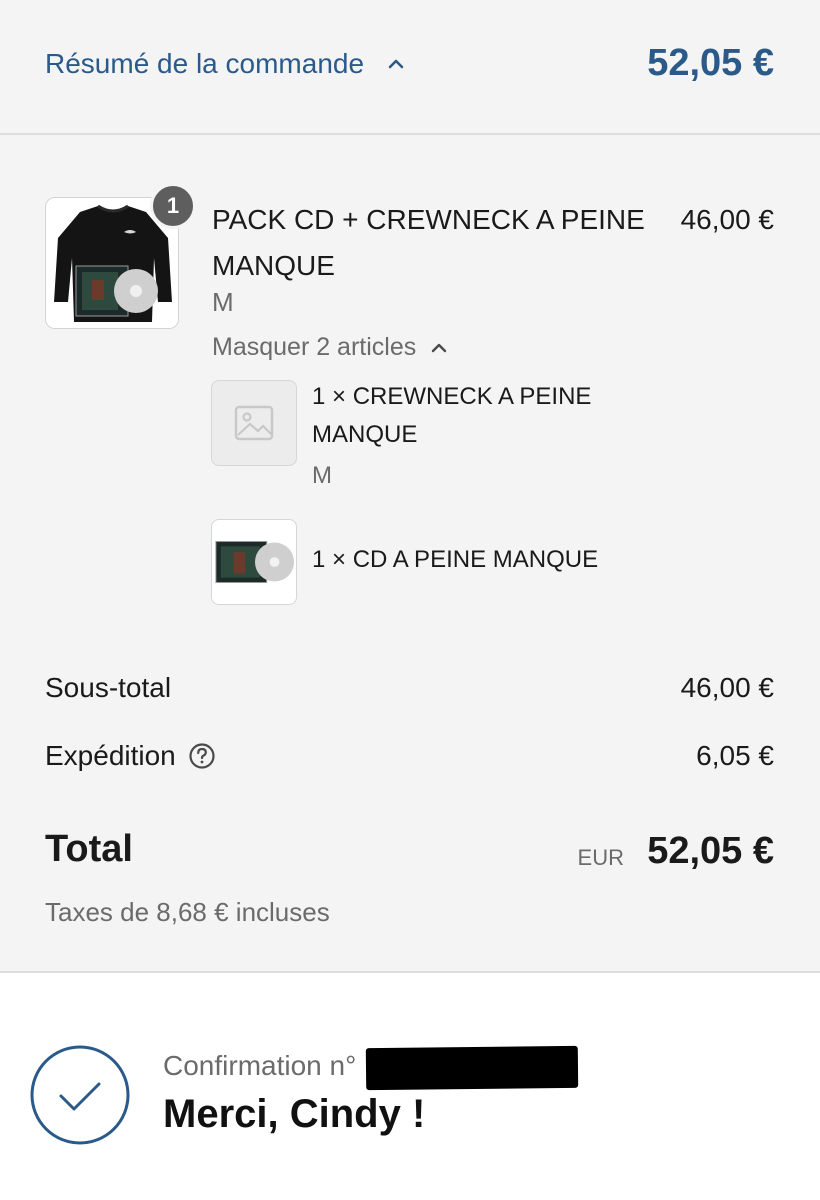 The width and height of the screenshot is (820, 1200). What do you see at coordinates (735, 755) in the screenshot?
I see `shipping-value: 6,05 €` at bounding box center [735, 755].